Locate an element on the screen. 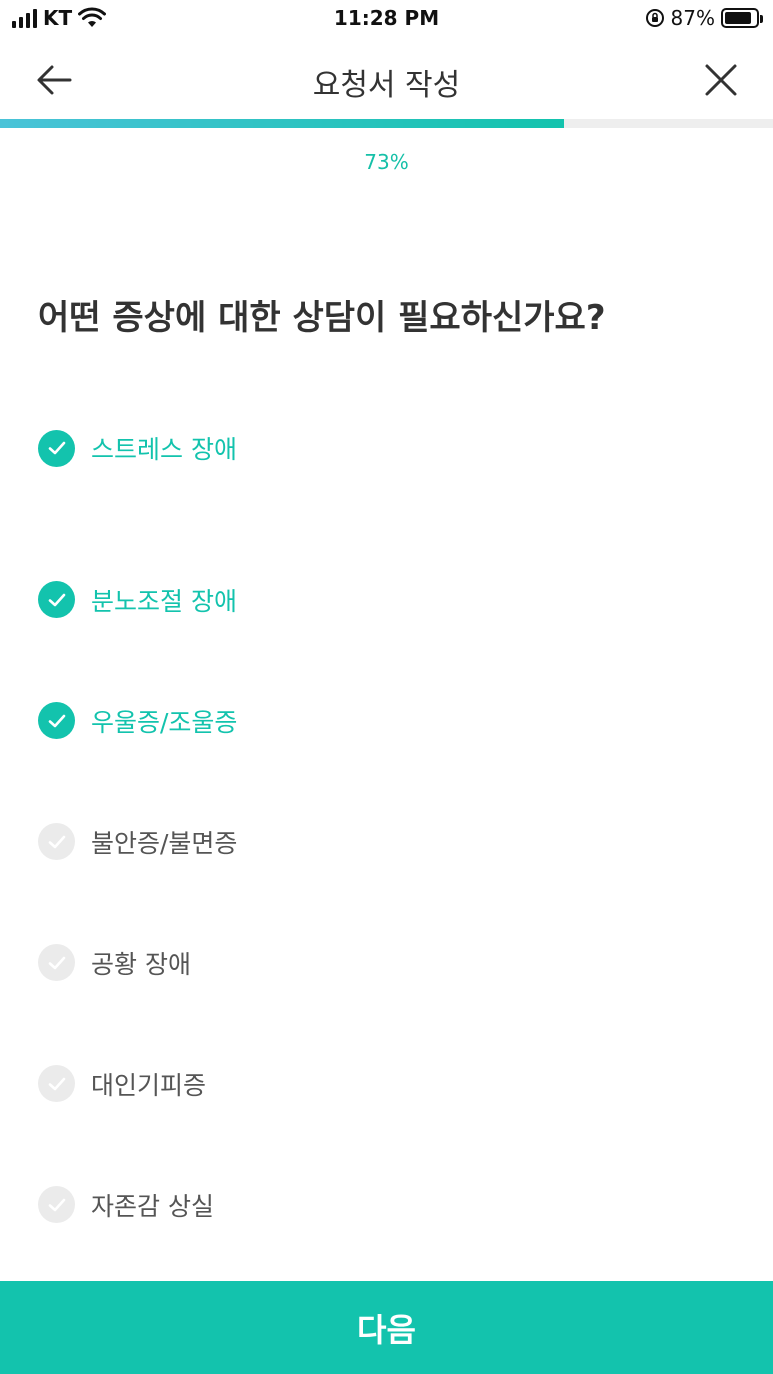  option-label: 자존감 상실 is located at coordinates (152, 1206).